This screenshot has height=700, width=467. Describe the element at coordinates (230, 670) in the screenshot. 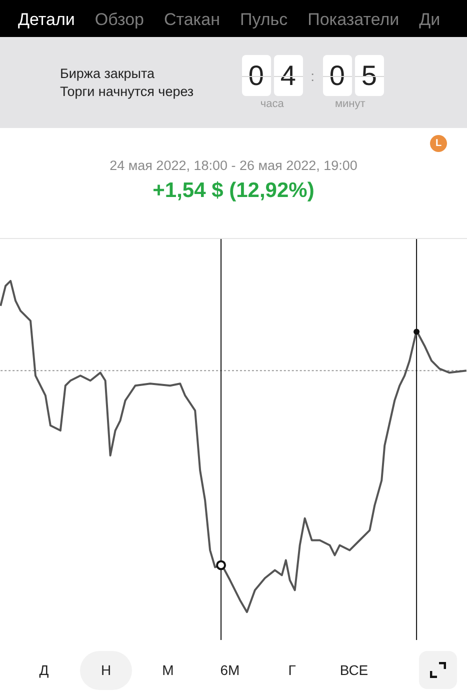

I see `period-button: 6М` at that location.